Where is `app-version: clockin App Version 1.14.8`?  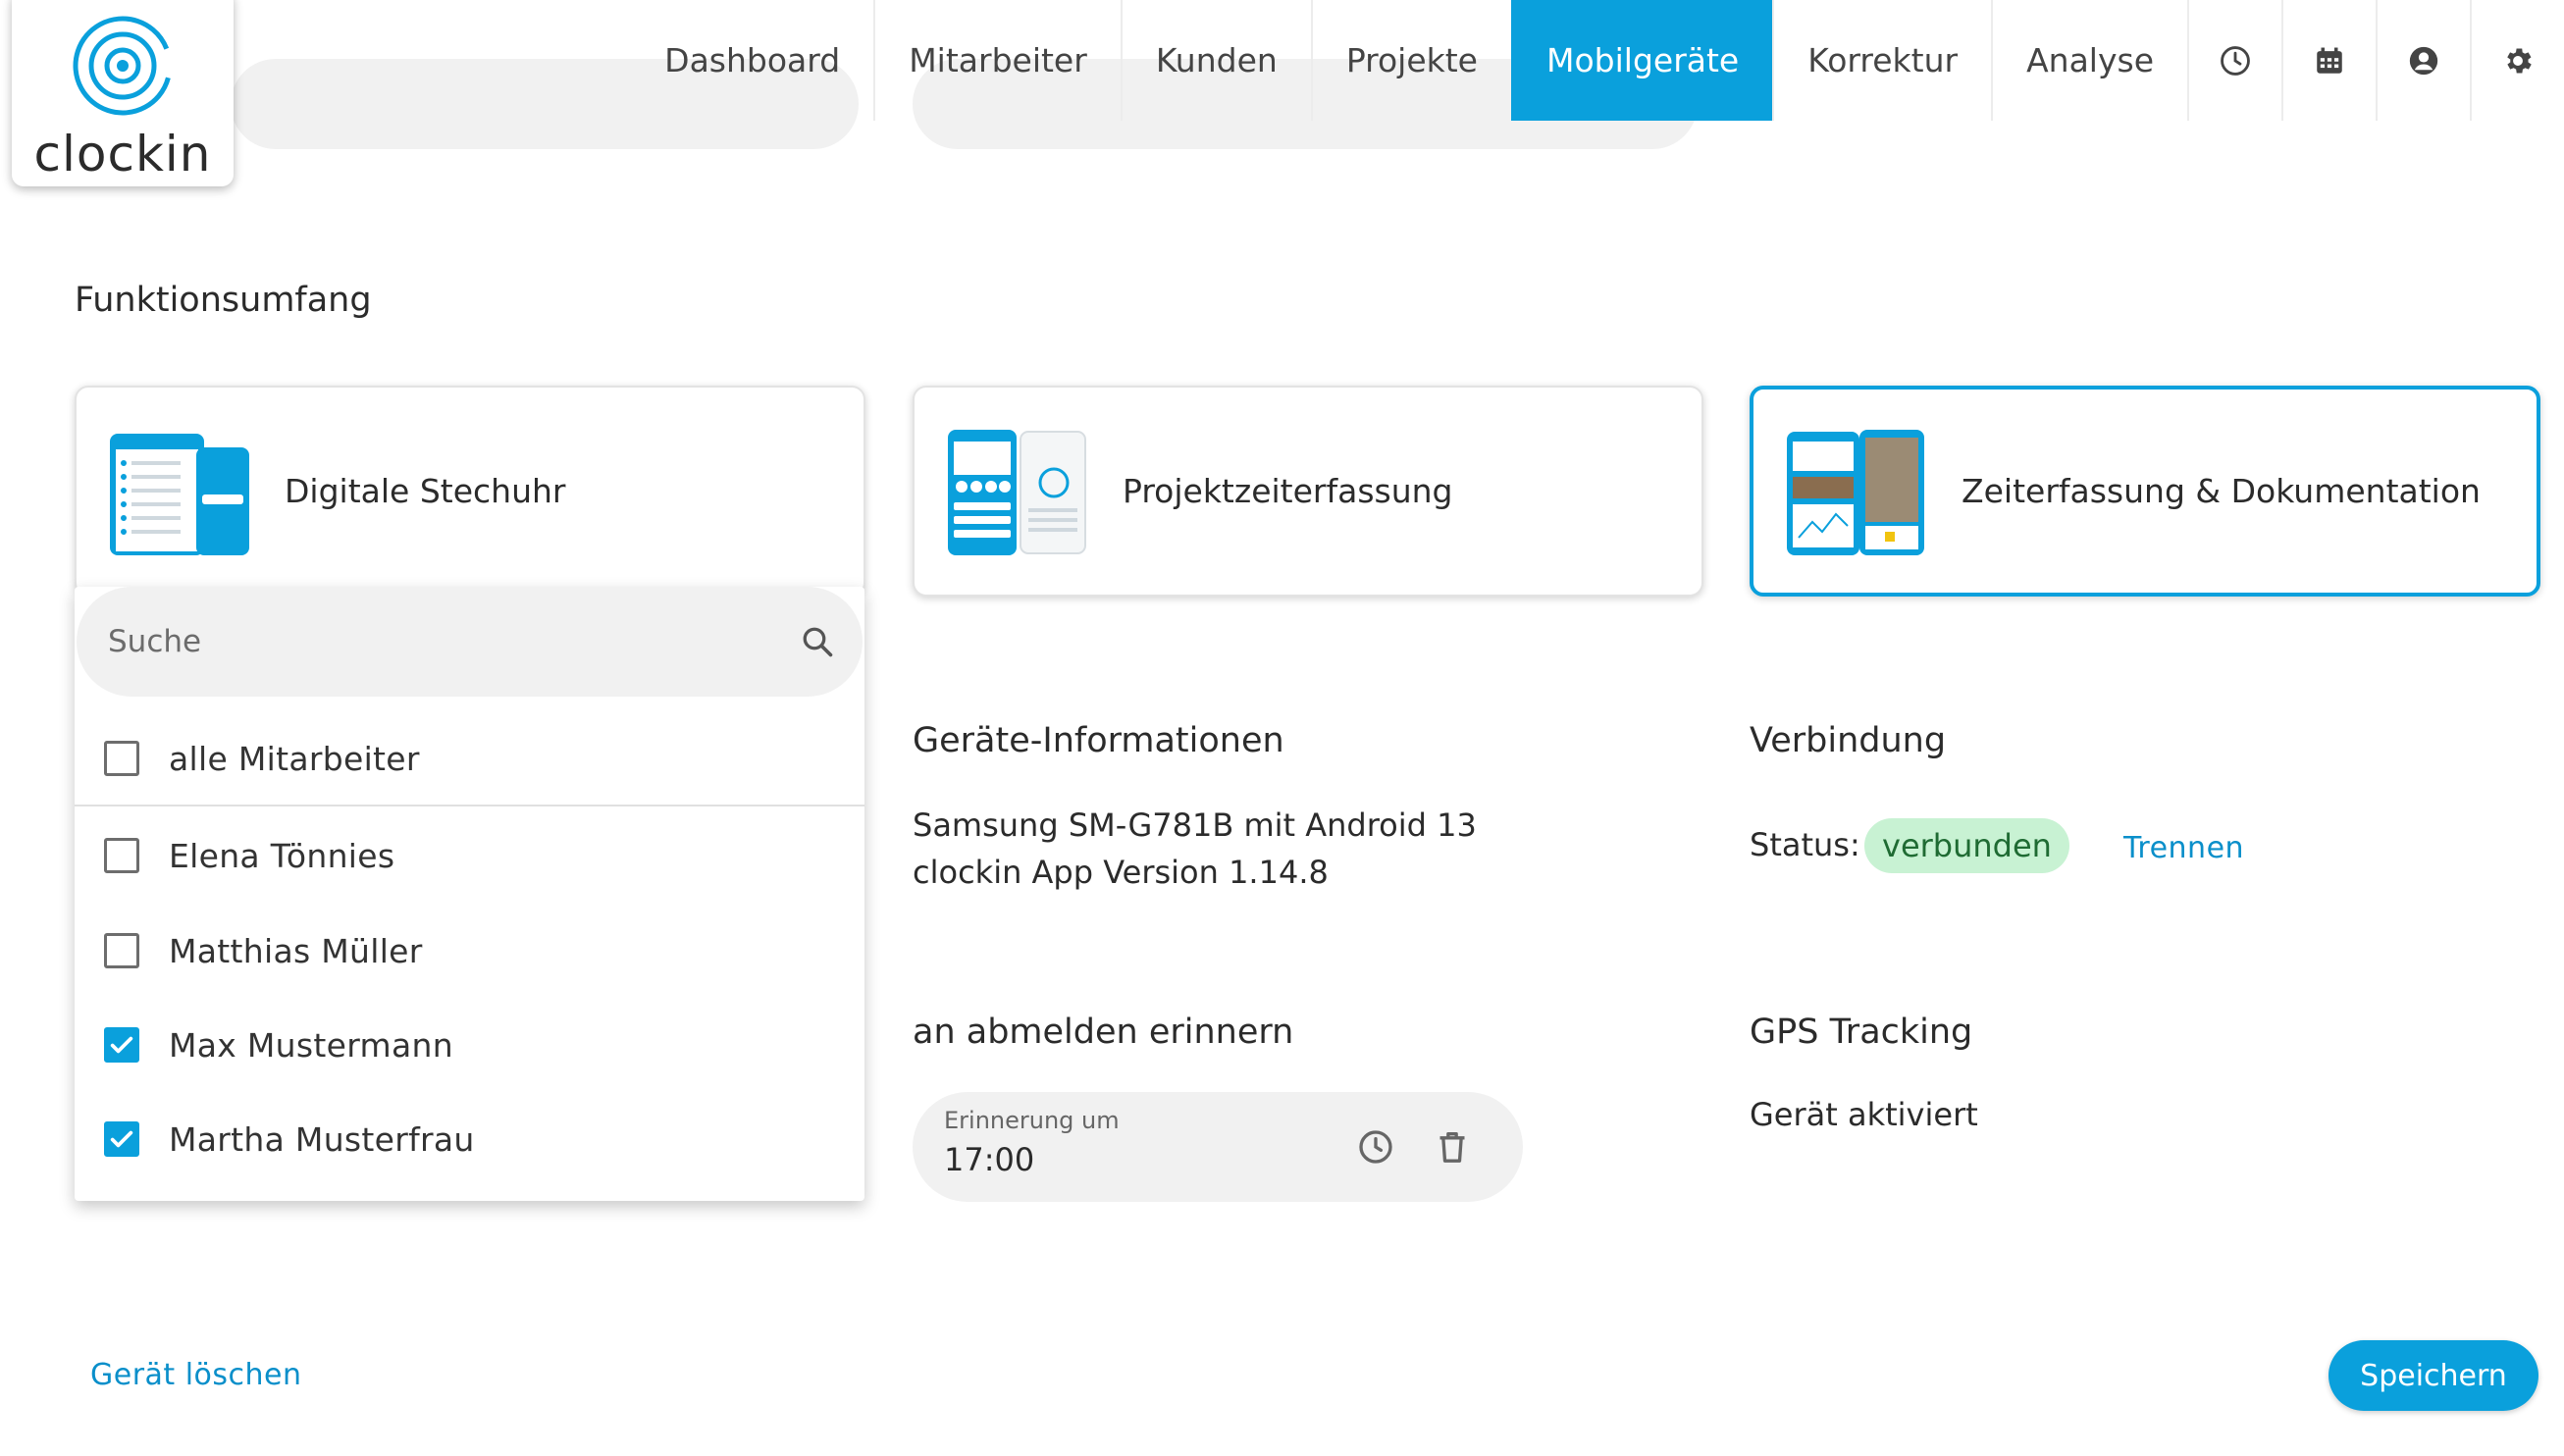
app-version: clockin App Version 1.14.8 is located at coordinates (1121, 872).